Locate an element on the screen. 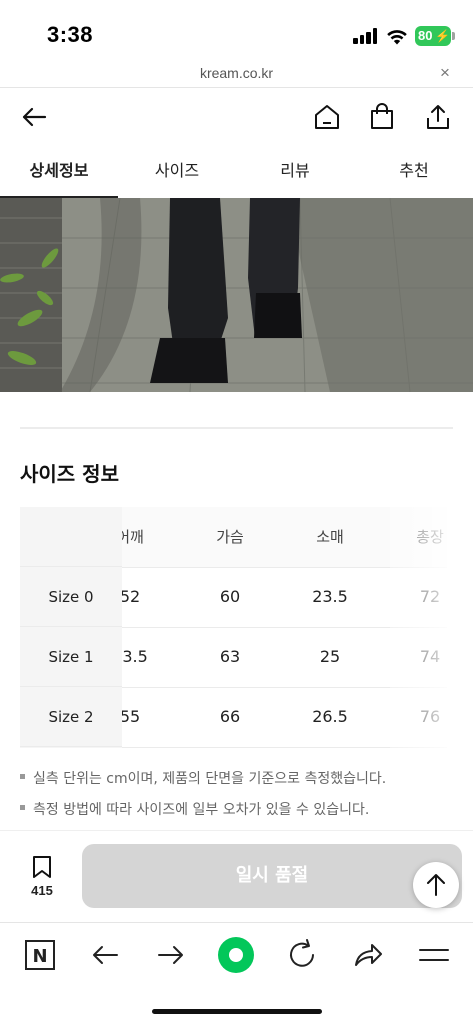  size-label-column: Size 0 Size 1 Size 2 is located at coordinates (71, 627).